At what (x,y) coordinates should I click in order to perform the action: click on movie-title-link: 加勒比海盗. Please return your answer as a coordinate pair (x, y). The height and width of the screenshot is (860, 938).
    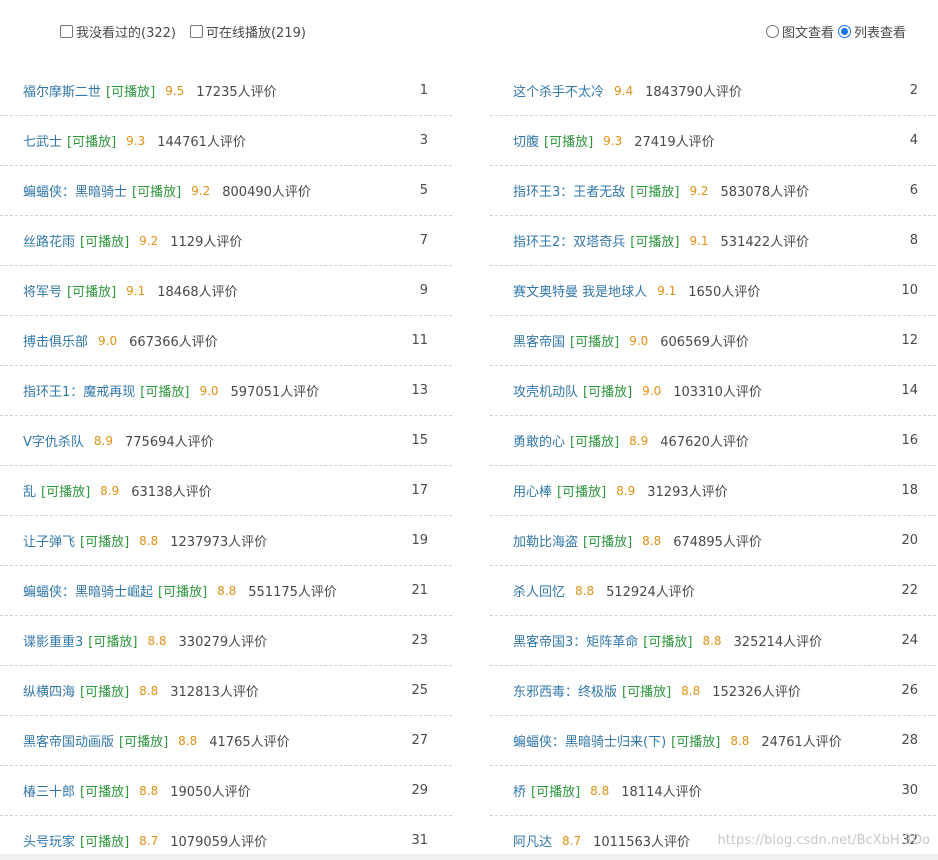
    Looking at the image, I should click on (545, 540).